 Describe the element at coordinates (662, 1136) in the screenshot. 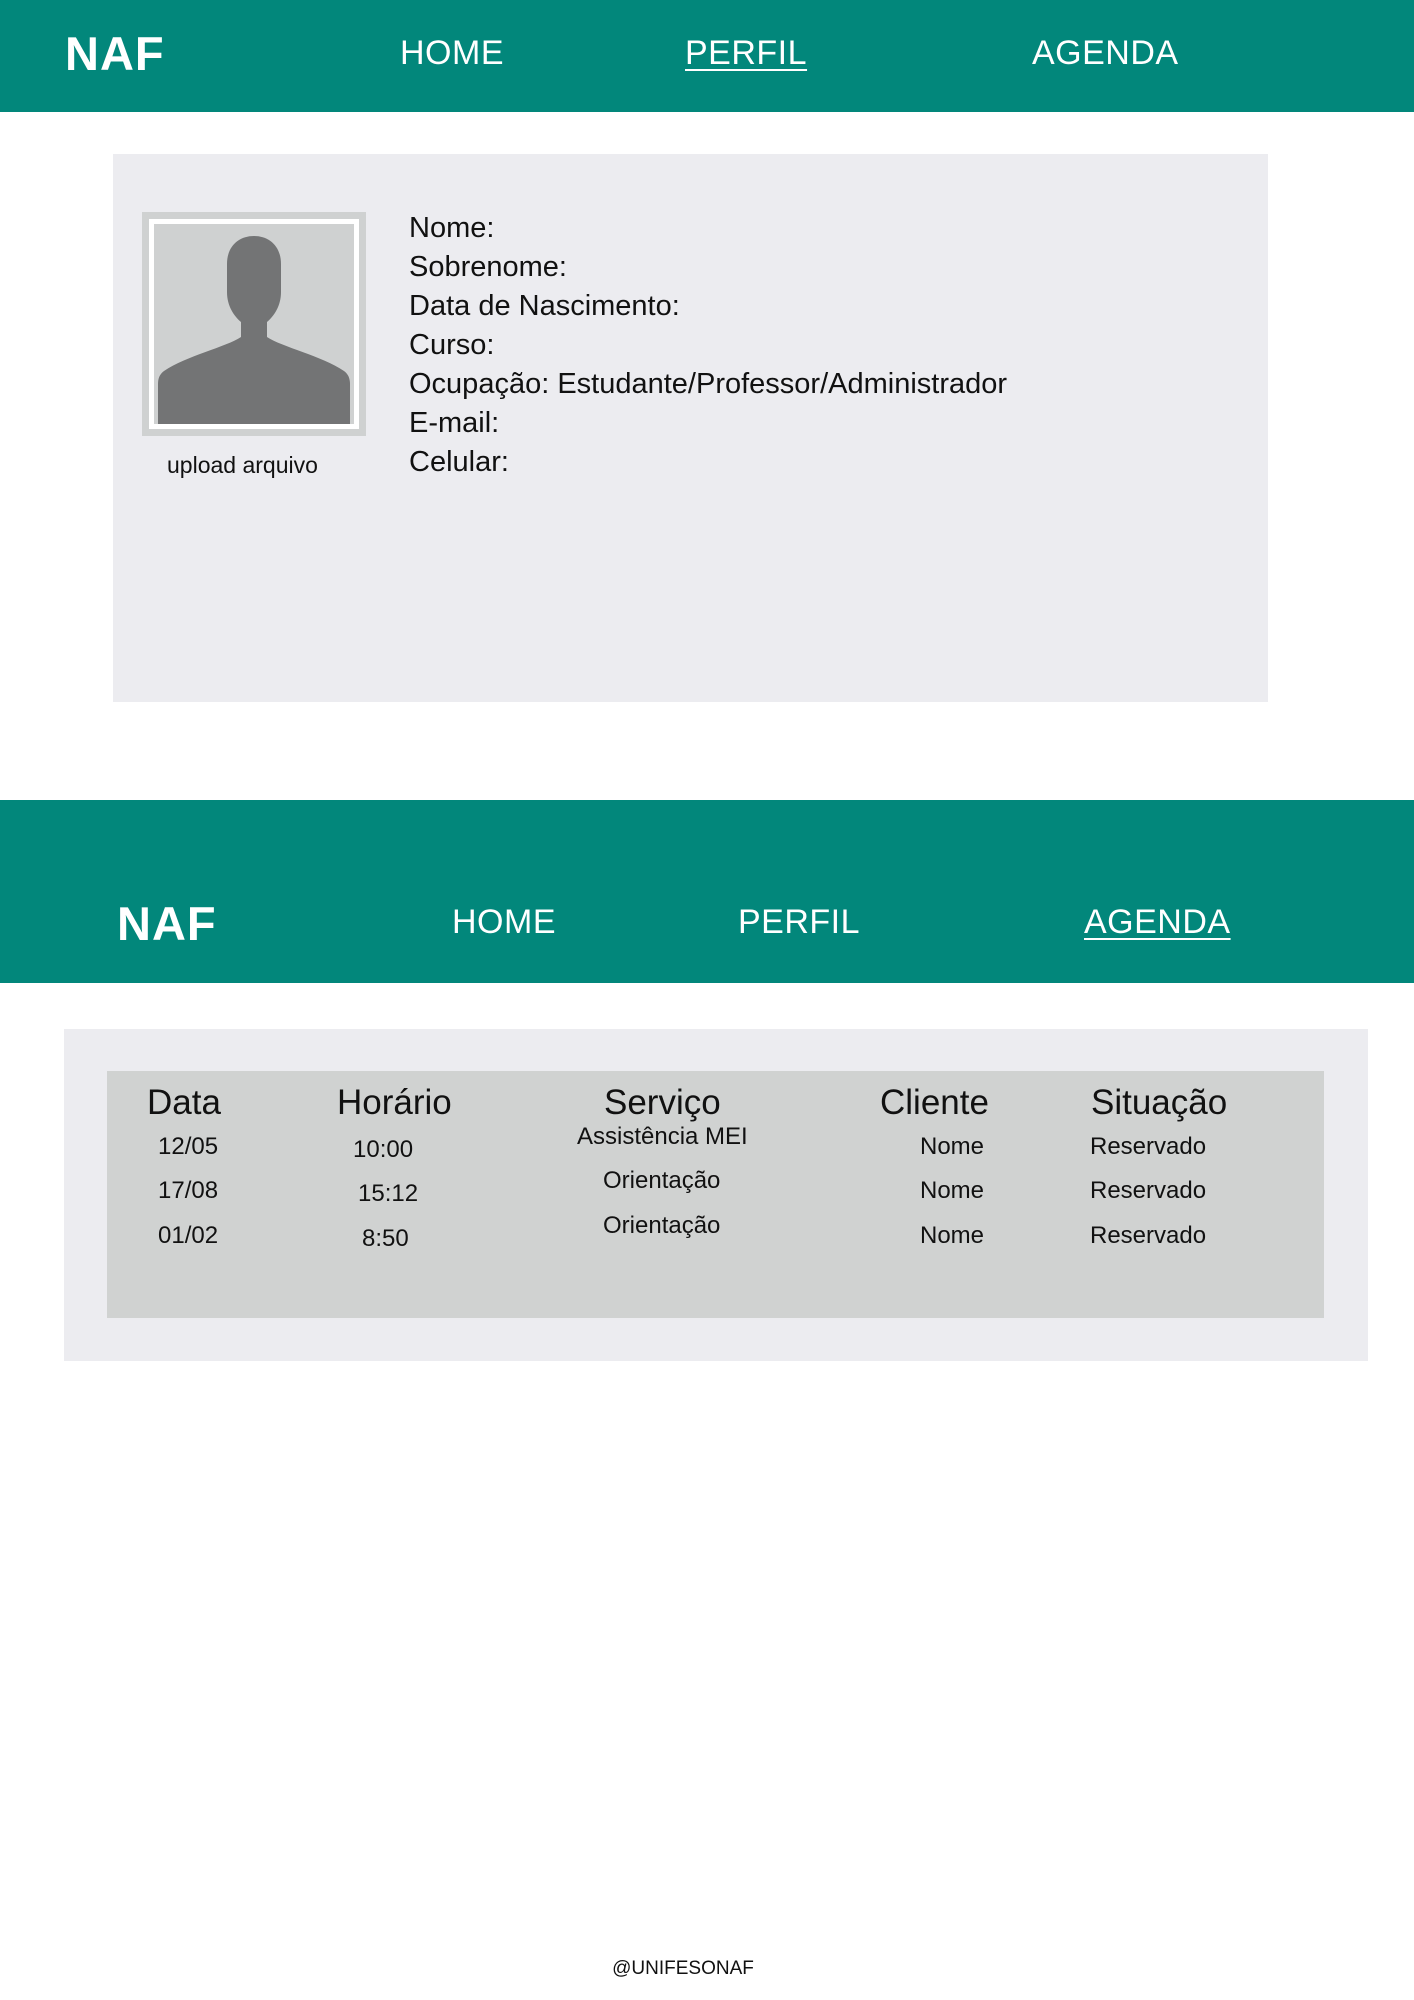

I see `cell-servico: Assistência MEI` at that location.